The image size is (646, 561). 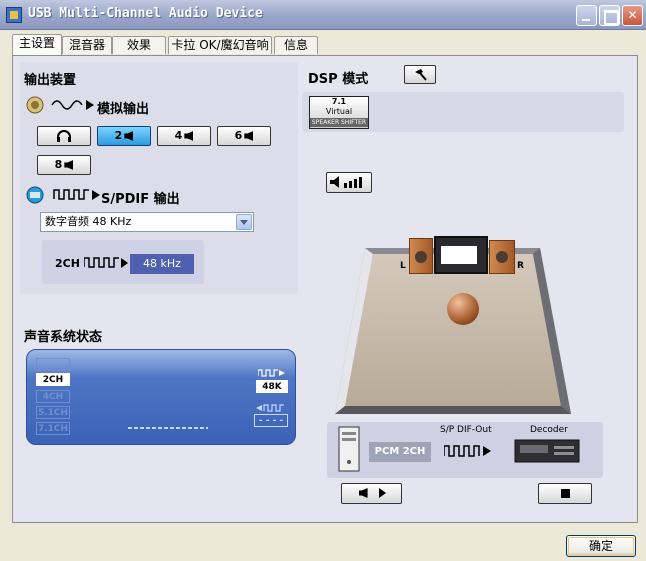 I want to click on dsp-mode-title: DSP 模式, so click(x=338, y=79).